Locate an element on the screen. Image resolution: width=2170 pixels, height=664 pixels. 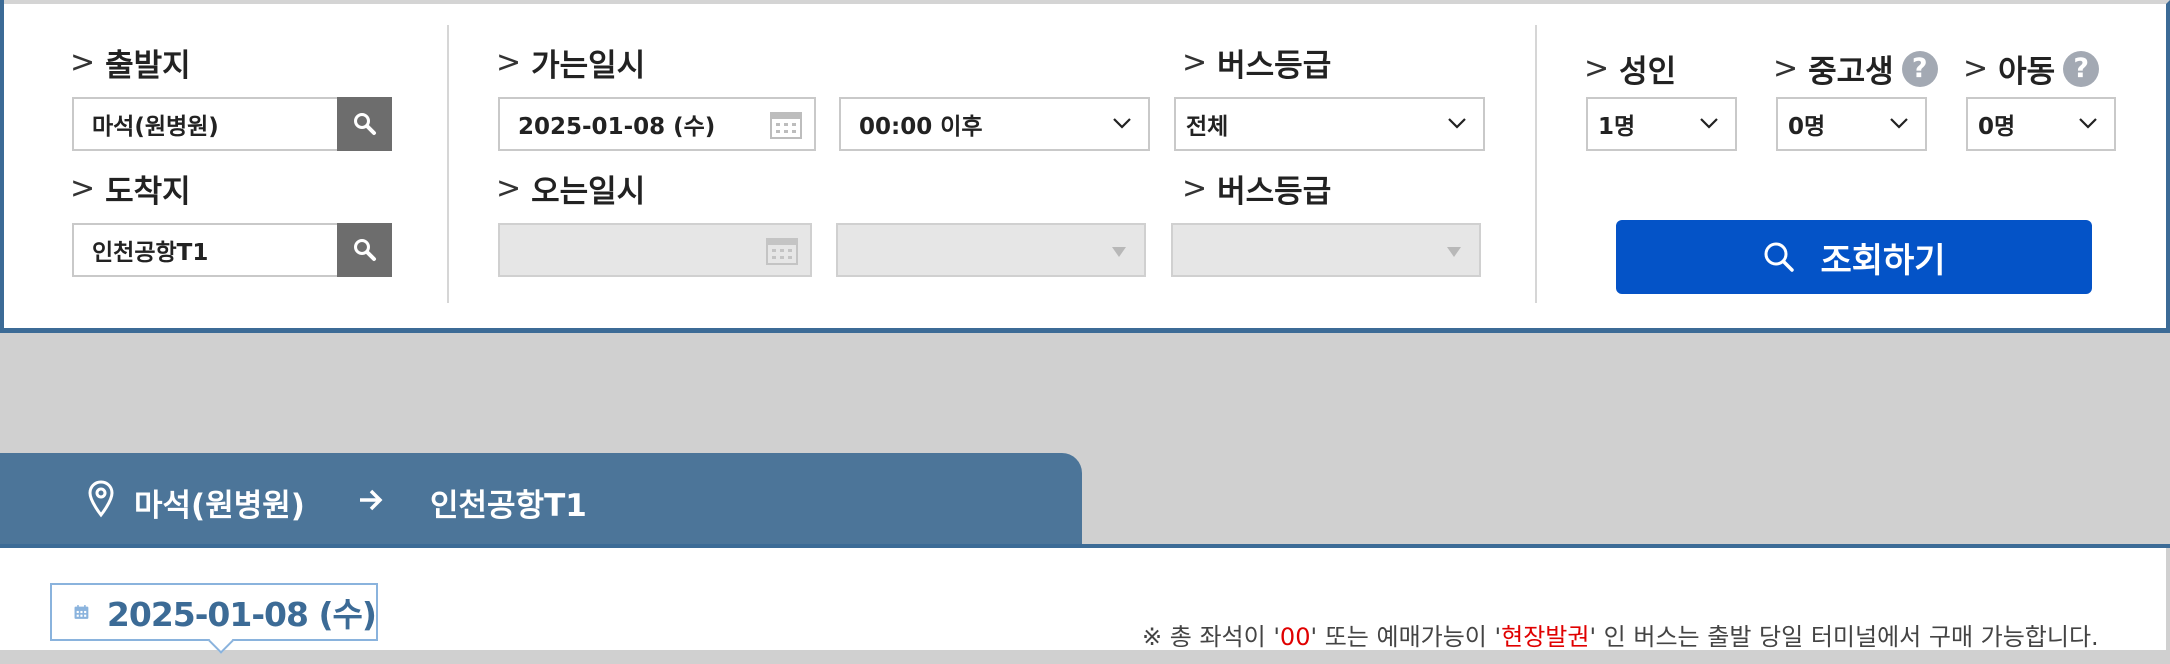
go-grade-label: > 버스등급 is located at coordinates (1256, 62).